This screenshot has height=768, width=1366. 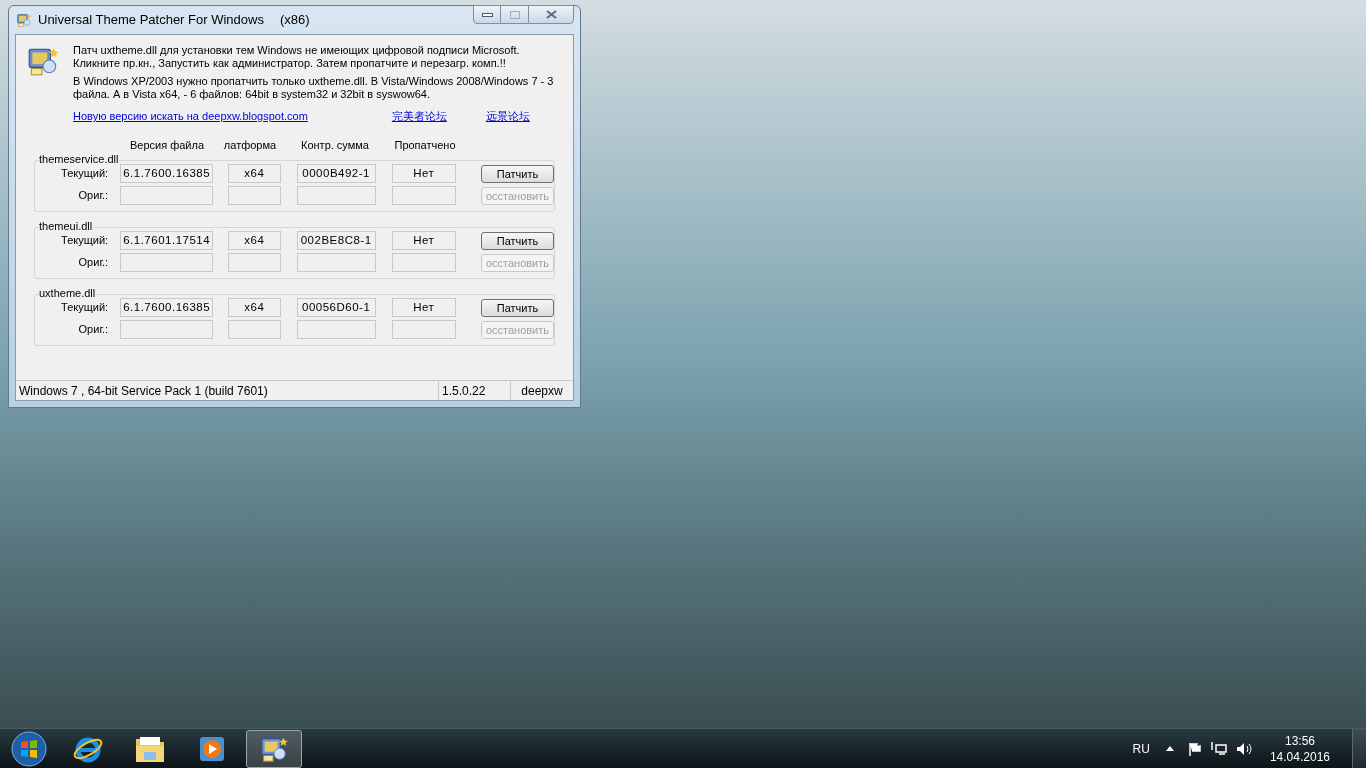 What do you see at coordinates (167, 240) in the screenshot?
I see `value-field: 6.1.7601.17514` at bounding box center [167, 240].